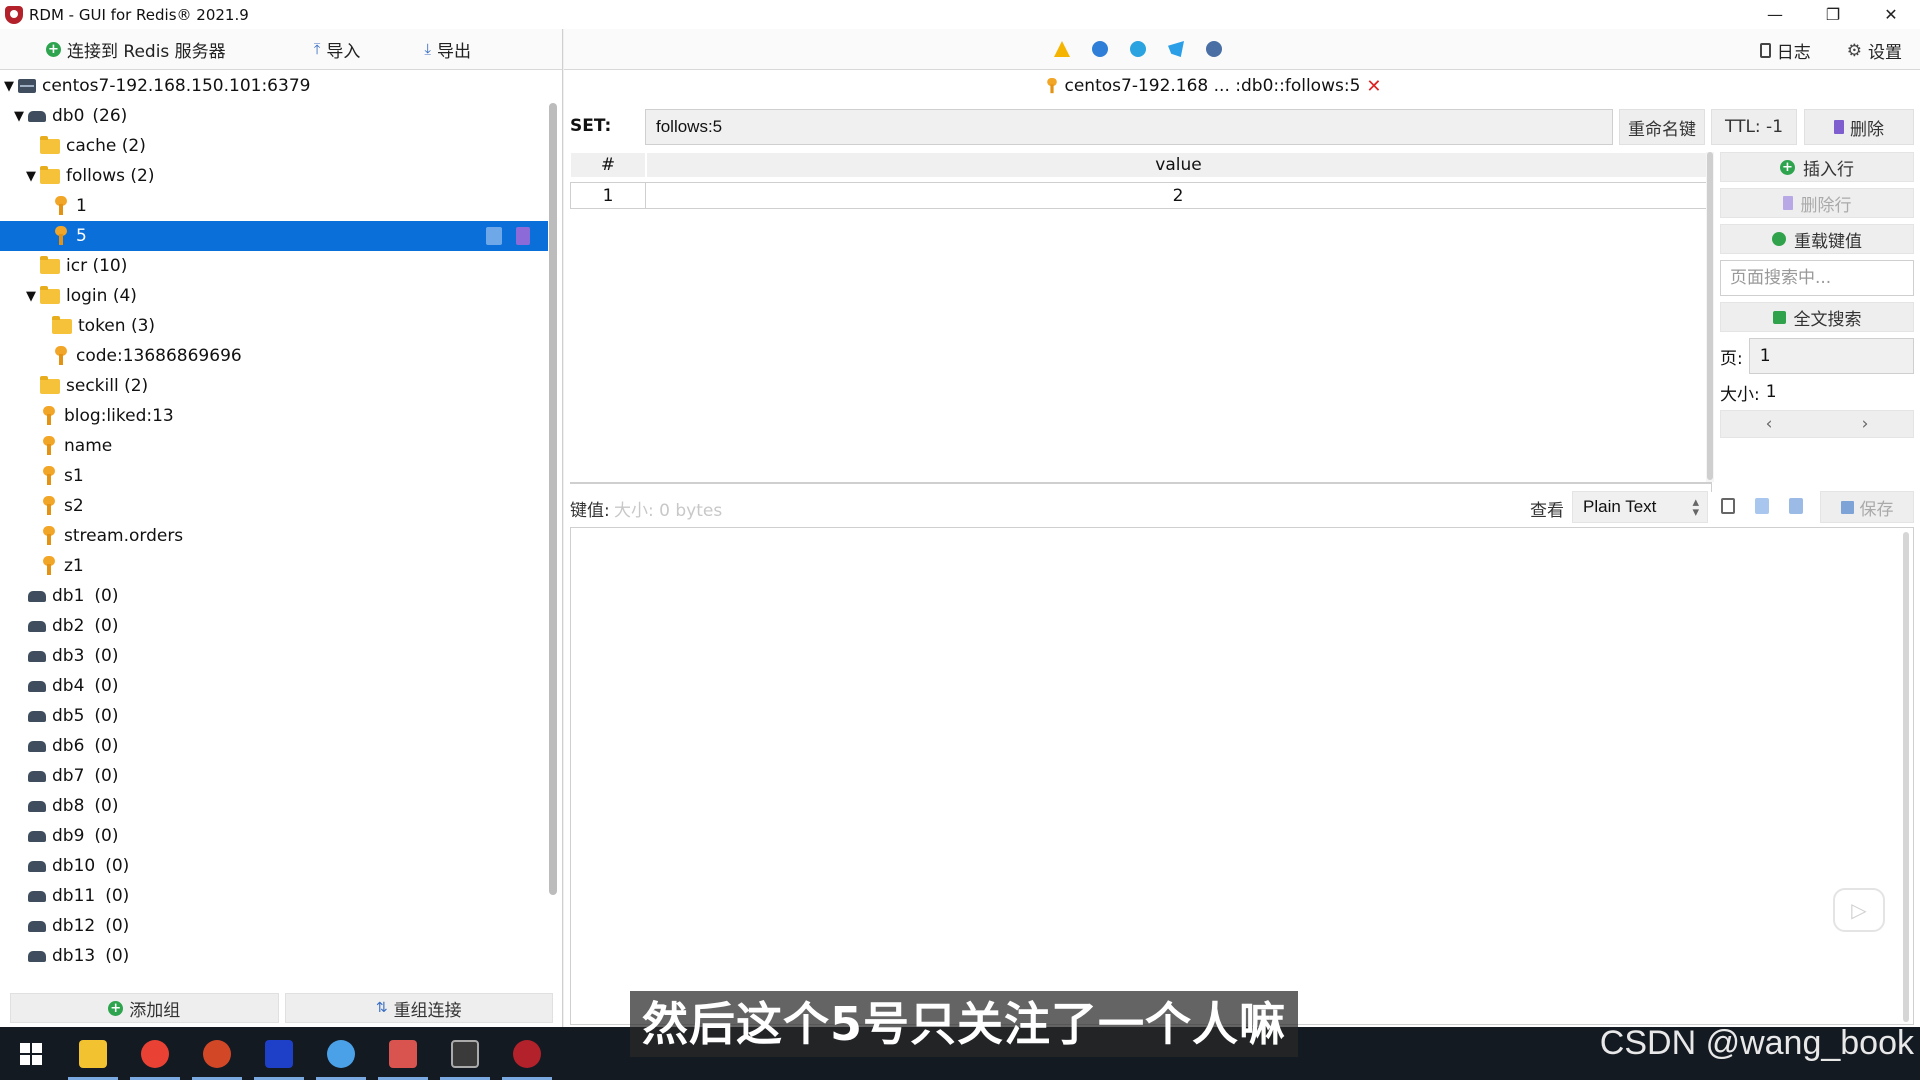 The width and height of the screenshot is (1920, 1080). I want to click on telegram-icon, so click(1138, 49).